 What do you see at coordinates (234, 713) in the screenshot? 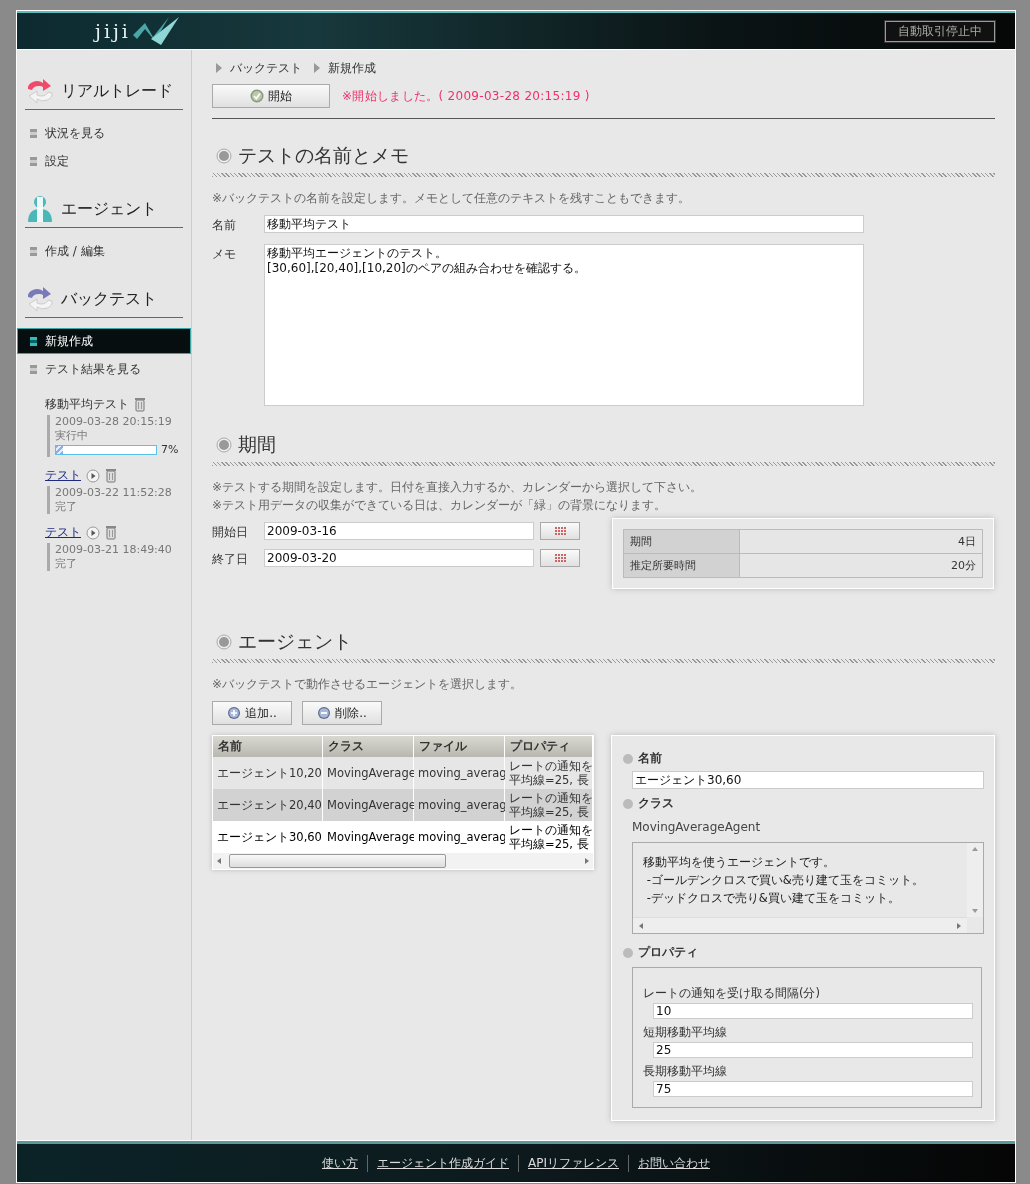
I see `plus-icon` at bounding box center [234, 713].